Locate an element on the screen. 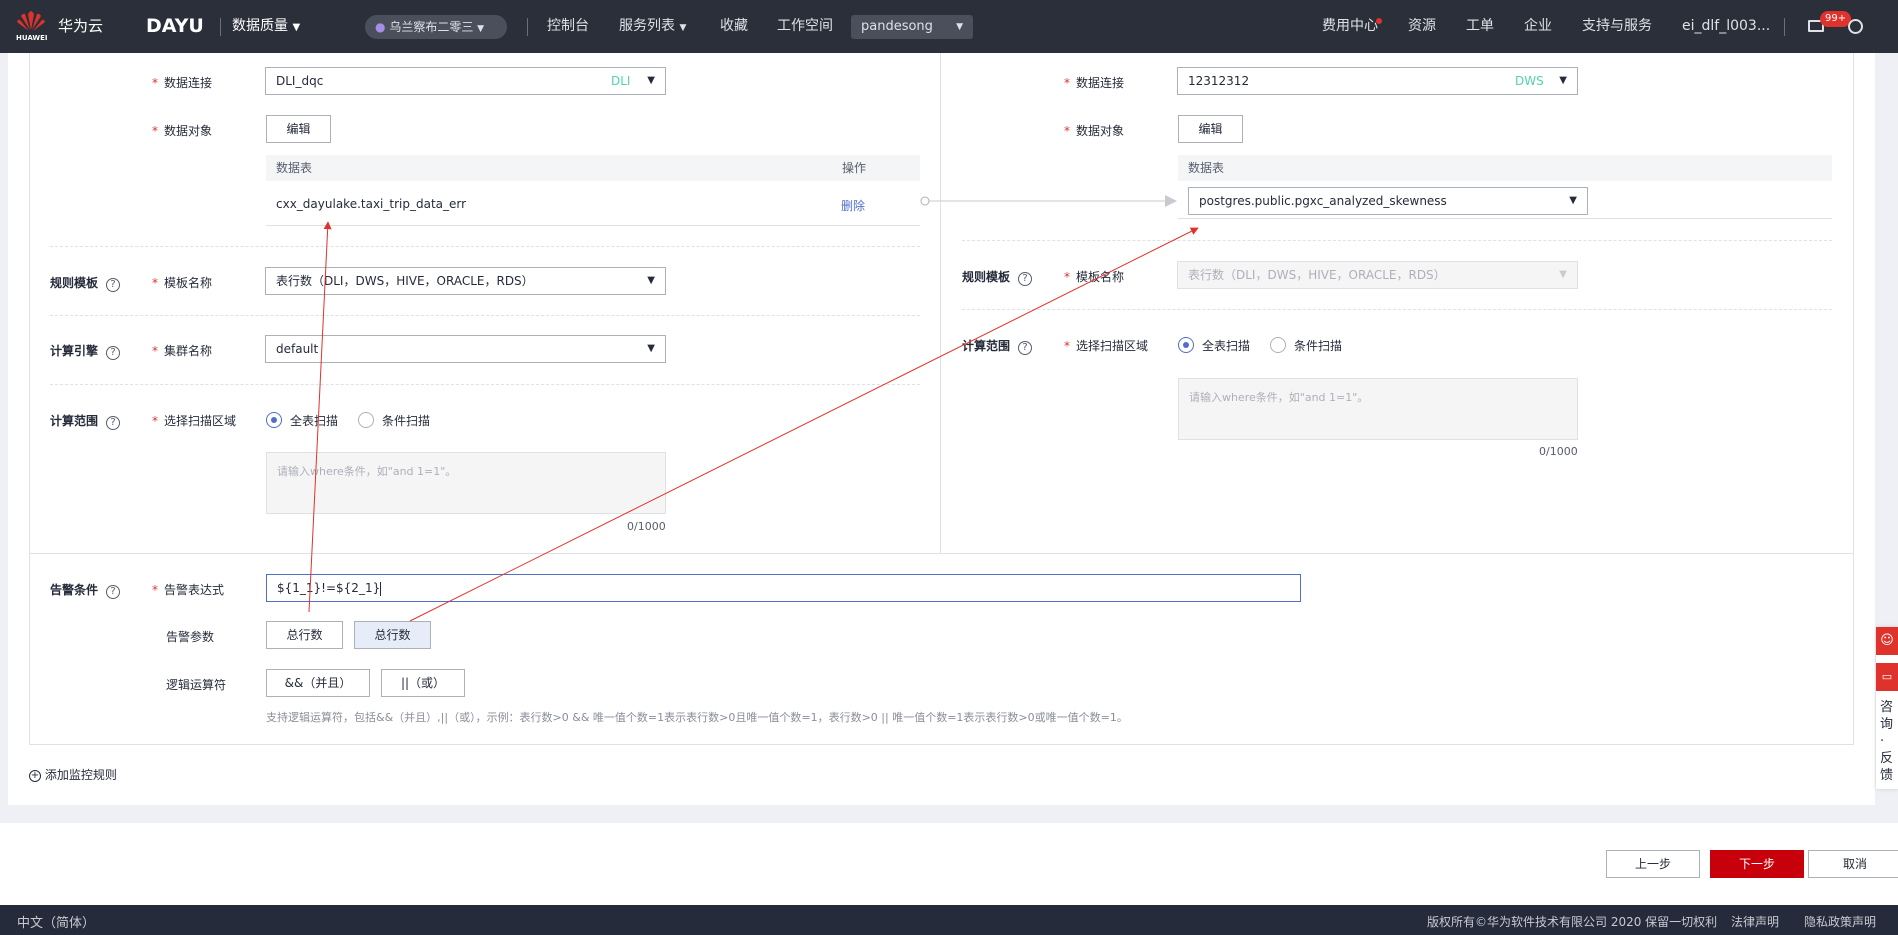 This screenshot has width=1898, height=935. cancel-button: 取消 is located at coordinates (1853, 864).